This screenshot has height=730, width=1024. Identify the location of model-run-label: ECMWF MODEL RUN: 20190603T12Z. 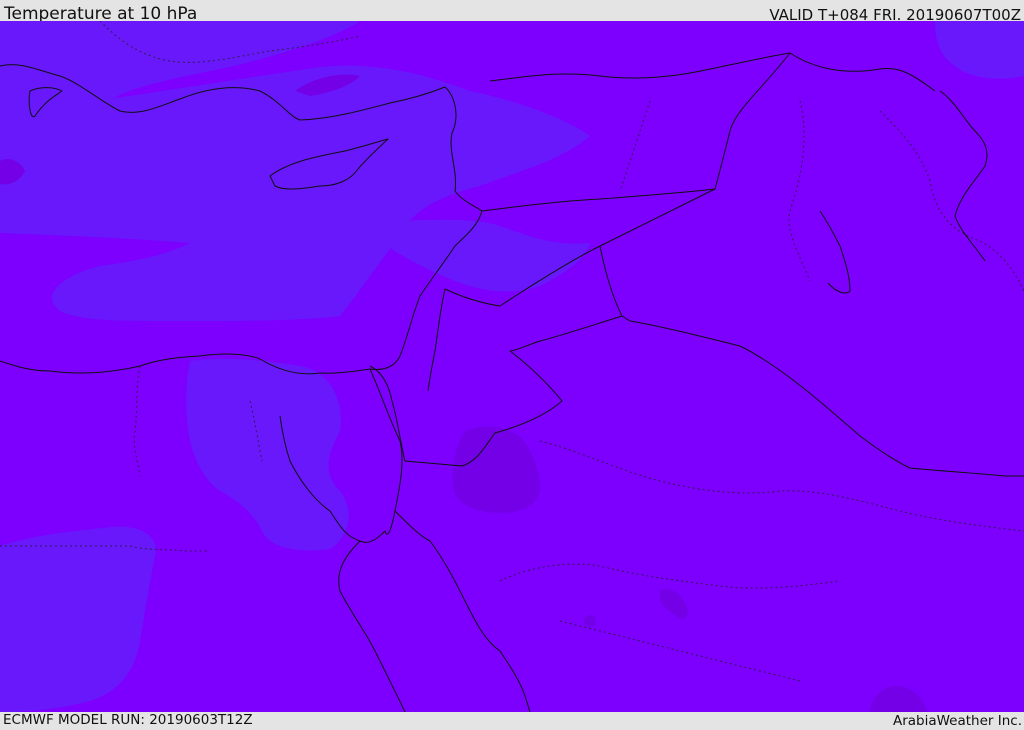
(128, 720).